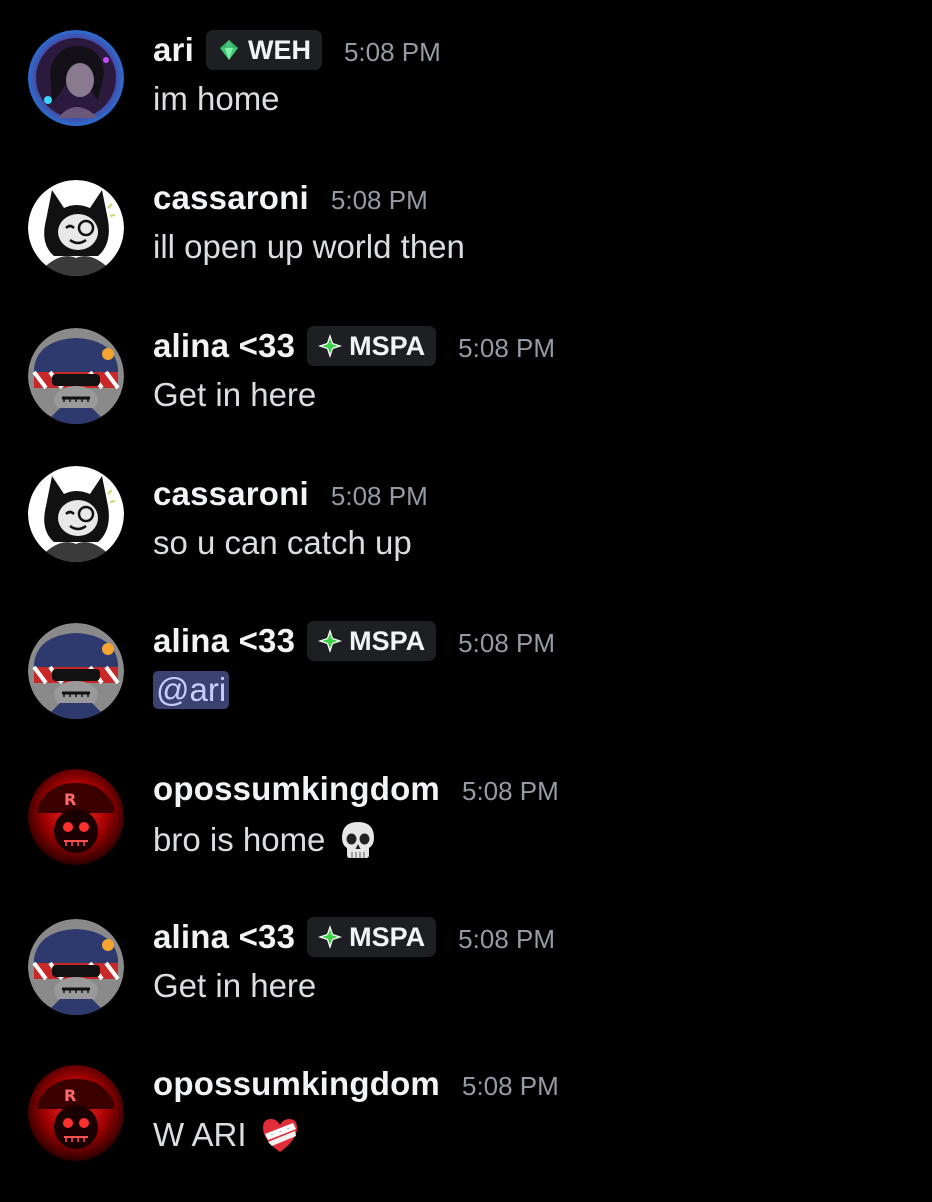 Image resolution: width=932 pixels, height=1202 pixels. What do you see at coordinates (466, 837) in the screenshot?
I see `message-item: R opossumkingdom 5:08 PM bro is home` at bounding box center [466, 837].